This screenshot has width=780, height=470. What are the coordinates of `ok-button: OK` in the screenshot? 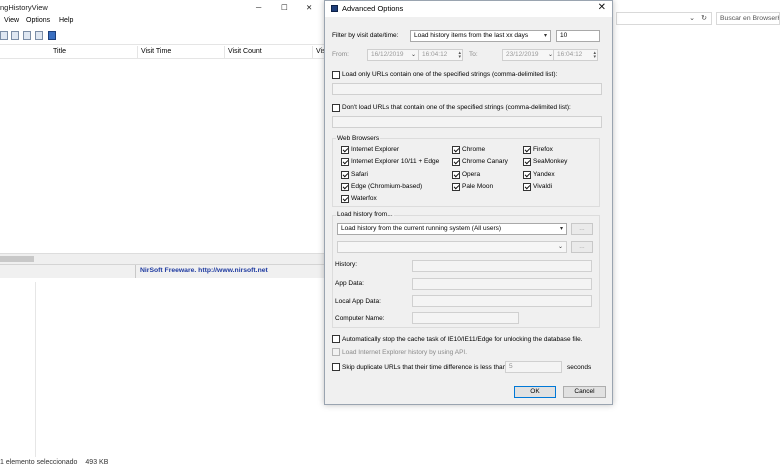 It's located at (535, 392).